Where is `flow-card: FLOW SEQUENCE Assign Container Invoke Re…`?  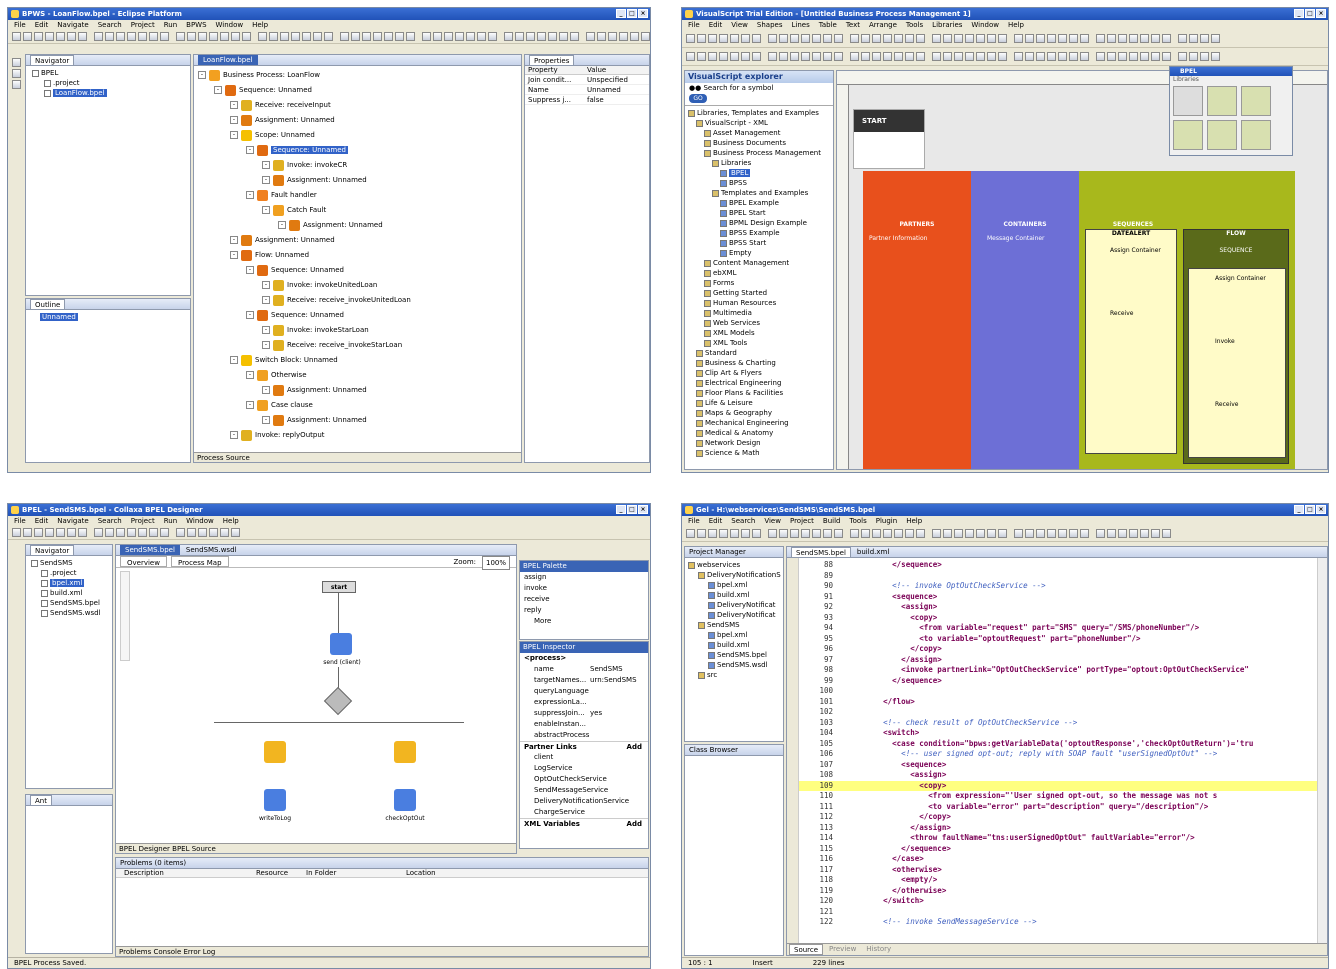
flow-card: FLOW SEQUENCE Assign Container Invoke Re… is located at coordinates (1236, 346).